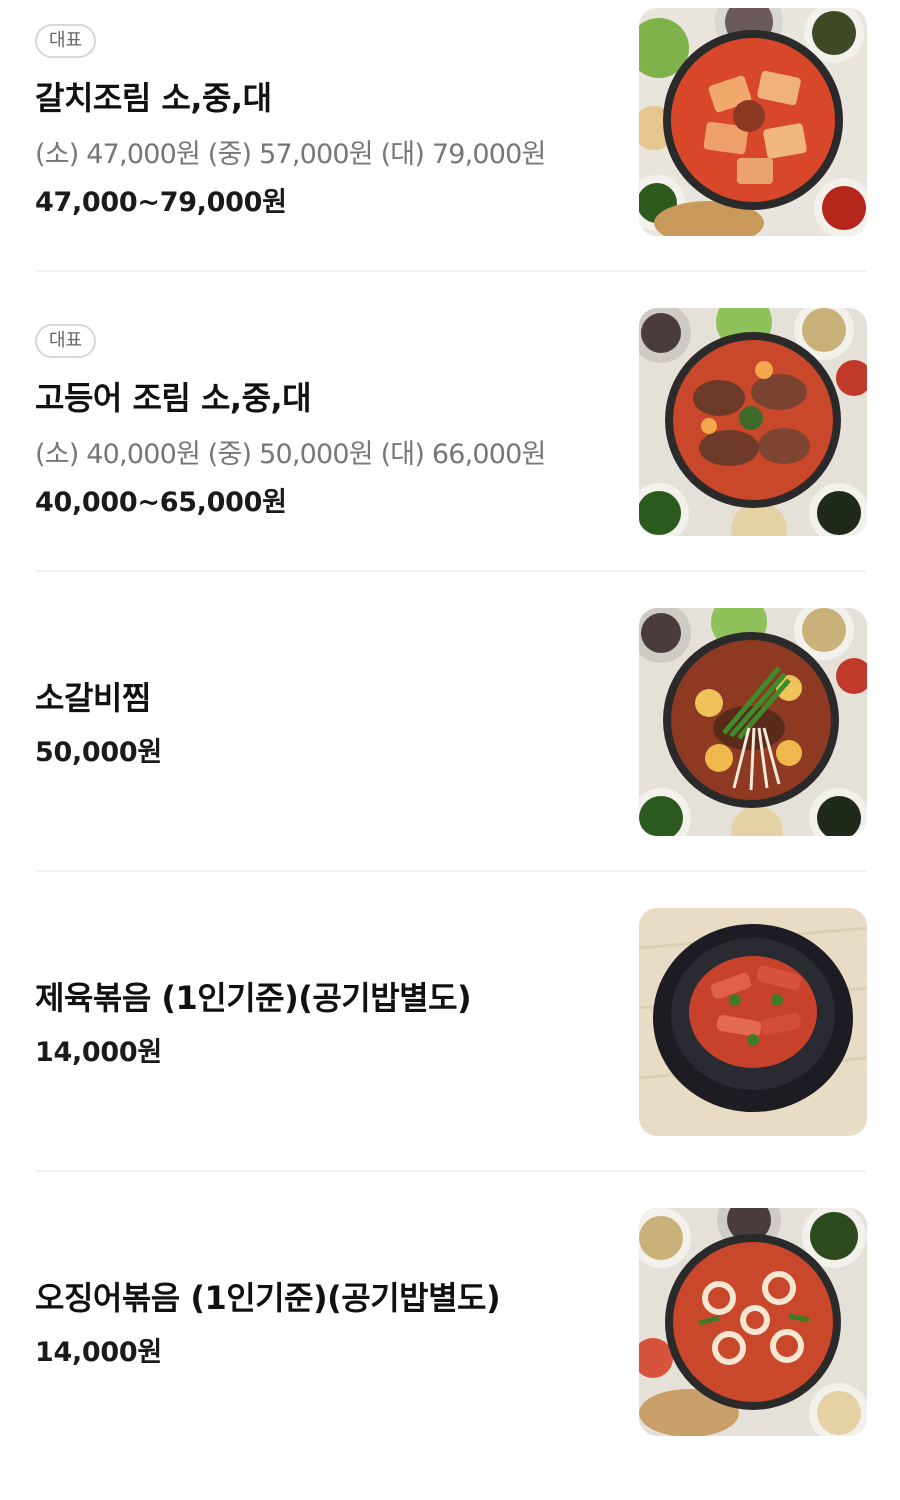  I want to click on menu-item-price: 50,000원, so click(98, 752).